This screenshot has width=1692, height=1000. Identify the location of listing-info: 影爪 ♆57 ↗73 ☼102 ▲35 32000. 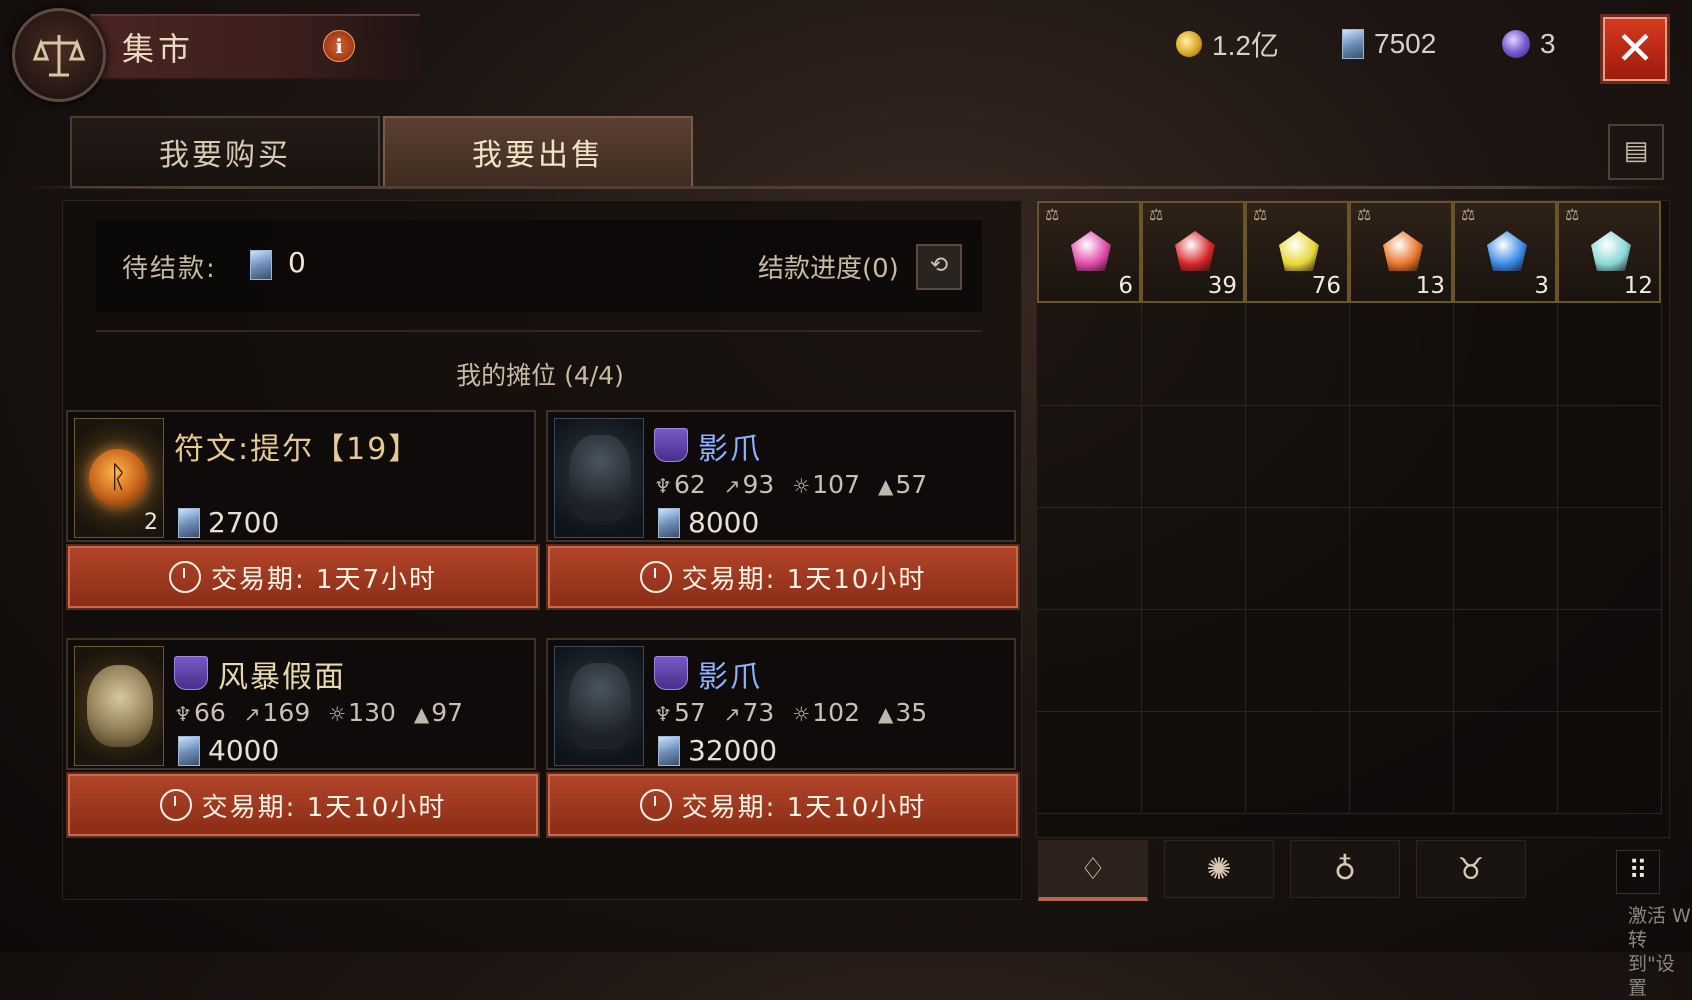
(781, 704).